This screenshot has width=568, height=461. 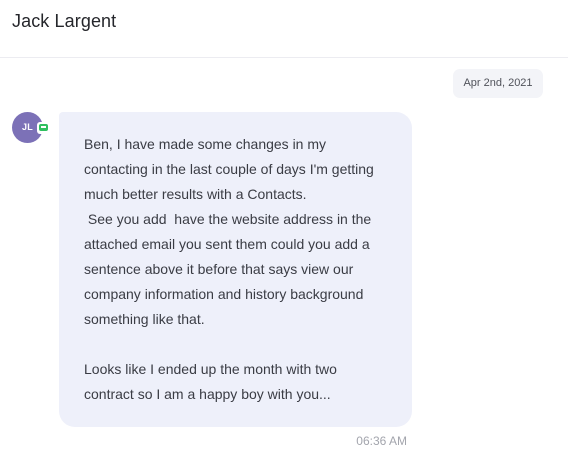 What do you see at coordinates (64, 21) in the screenshot?
I see `contact-name: Jack Largent` at bounding box center [64, 21].